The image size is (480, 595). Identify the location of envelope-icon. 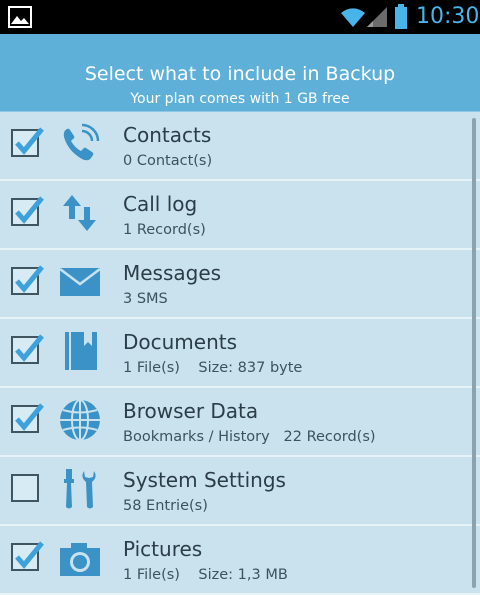
(80, 282).